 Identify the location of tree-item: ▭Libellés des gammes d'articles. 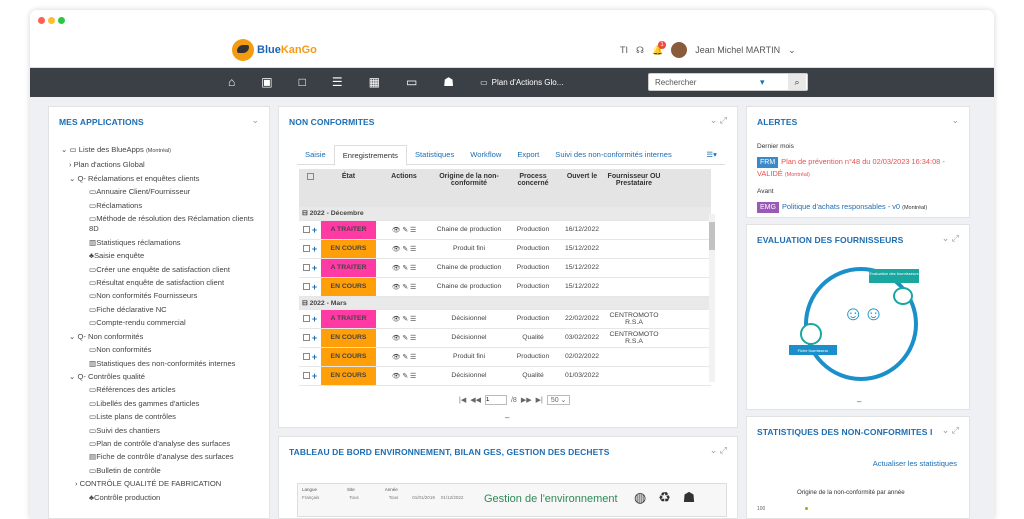
(157, 403).